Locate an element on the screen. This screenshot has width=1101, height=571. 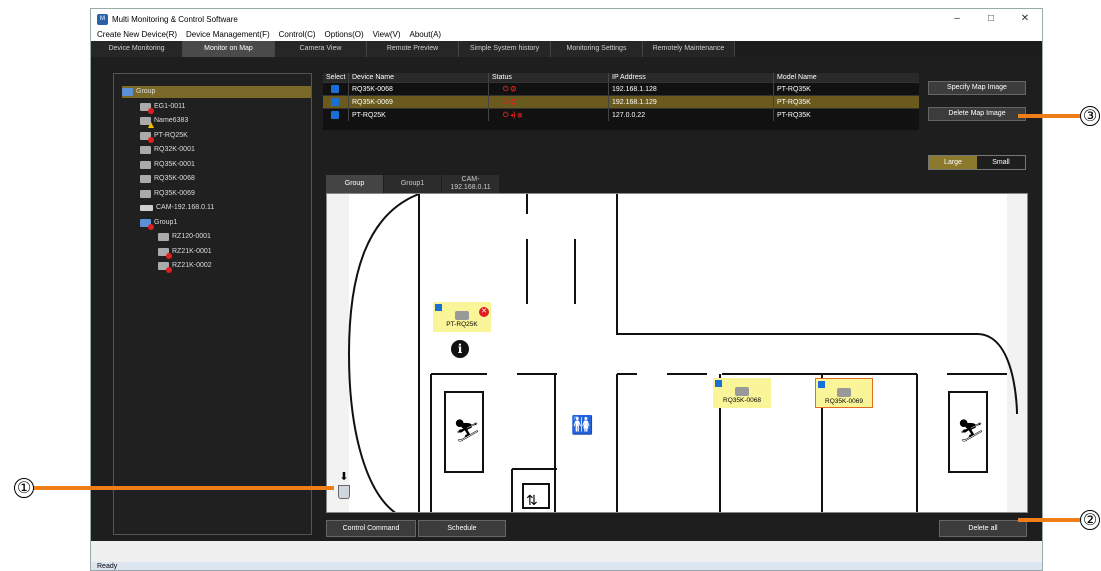
ip-cell: 192.168.1.128 is located at coordinates (691, 89).